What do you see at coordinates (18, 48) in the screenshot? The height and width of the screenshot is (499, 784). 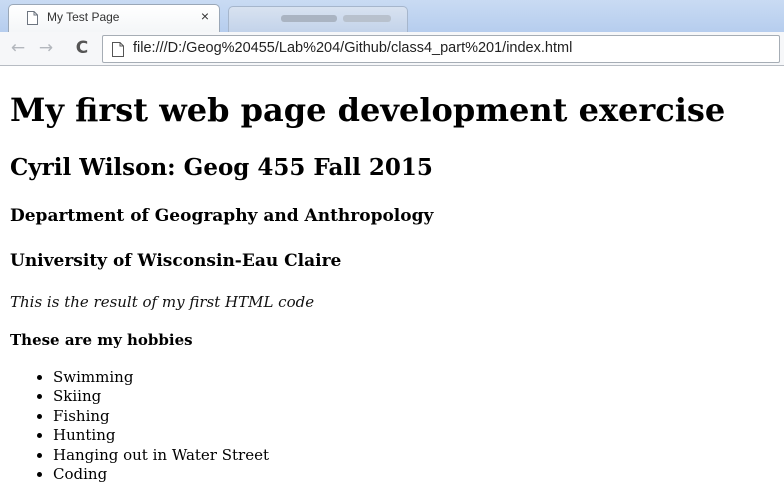 I see `back-arrow-icon: ←` at bounding box center [18, 48].